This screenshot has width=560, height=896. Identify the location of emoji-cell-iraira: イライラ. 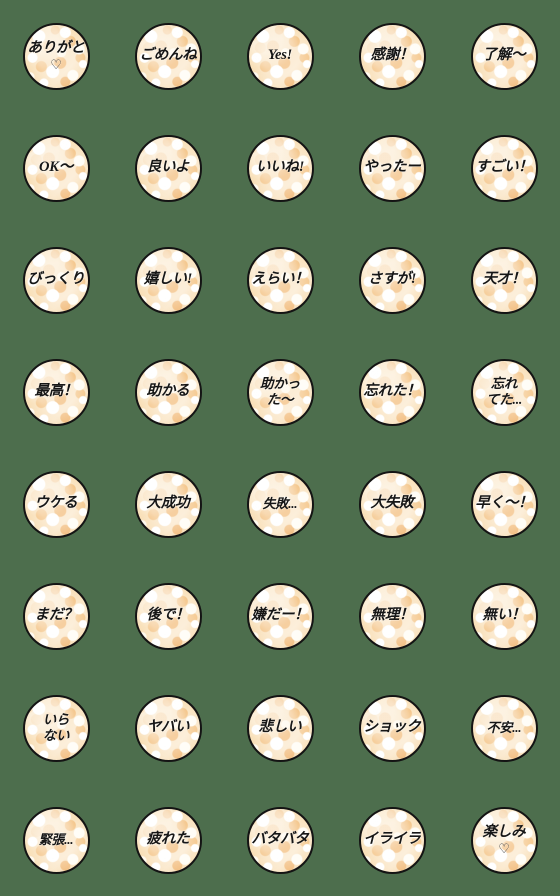
(392, 840).